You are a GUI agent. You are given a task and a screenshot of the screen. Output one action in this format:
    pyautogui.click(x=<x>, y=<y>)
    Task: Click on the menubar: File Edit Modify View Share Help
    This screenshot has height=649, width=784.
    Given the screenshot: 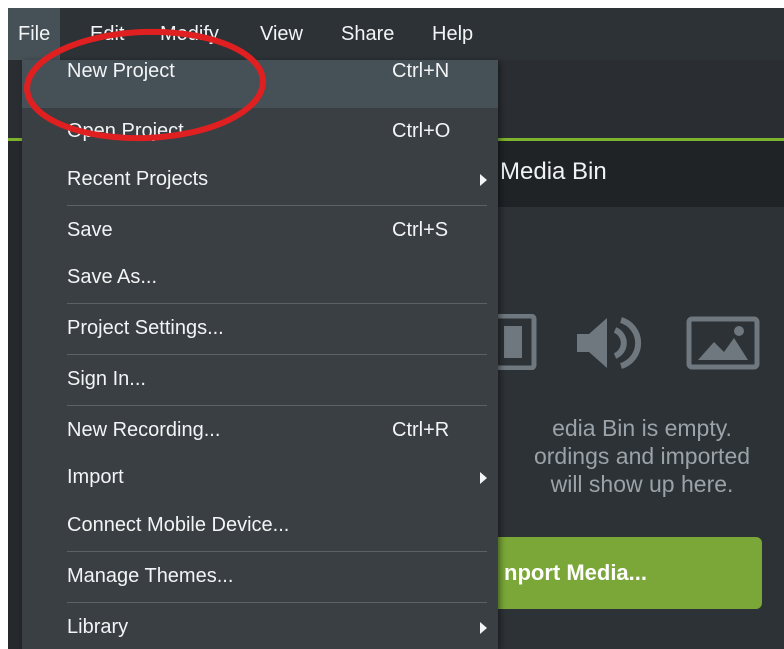 What is the action you would take?
    pyautogui.click(x=396, y=34)
    